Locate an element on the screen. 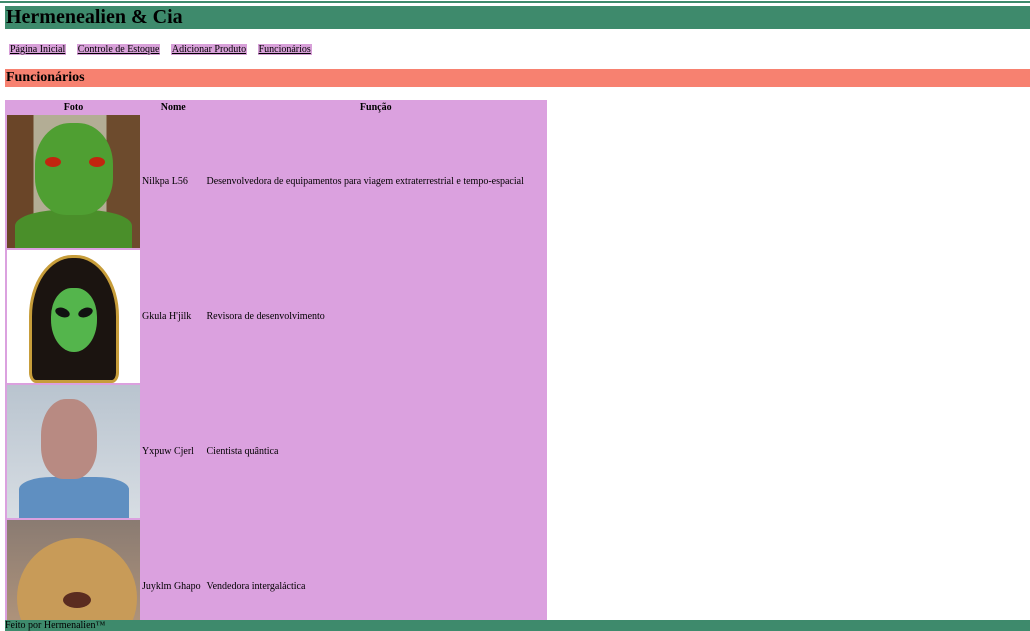 This screenshot has height=631, width=1030. column-header-role: Função is located at coordinates (375, 107).